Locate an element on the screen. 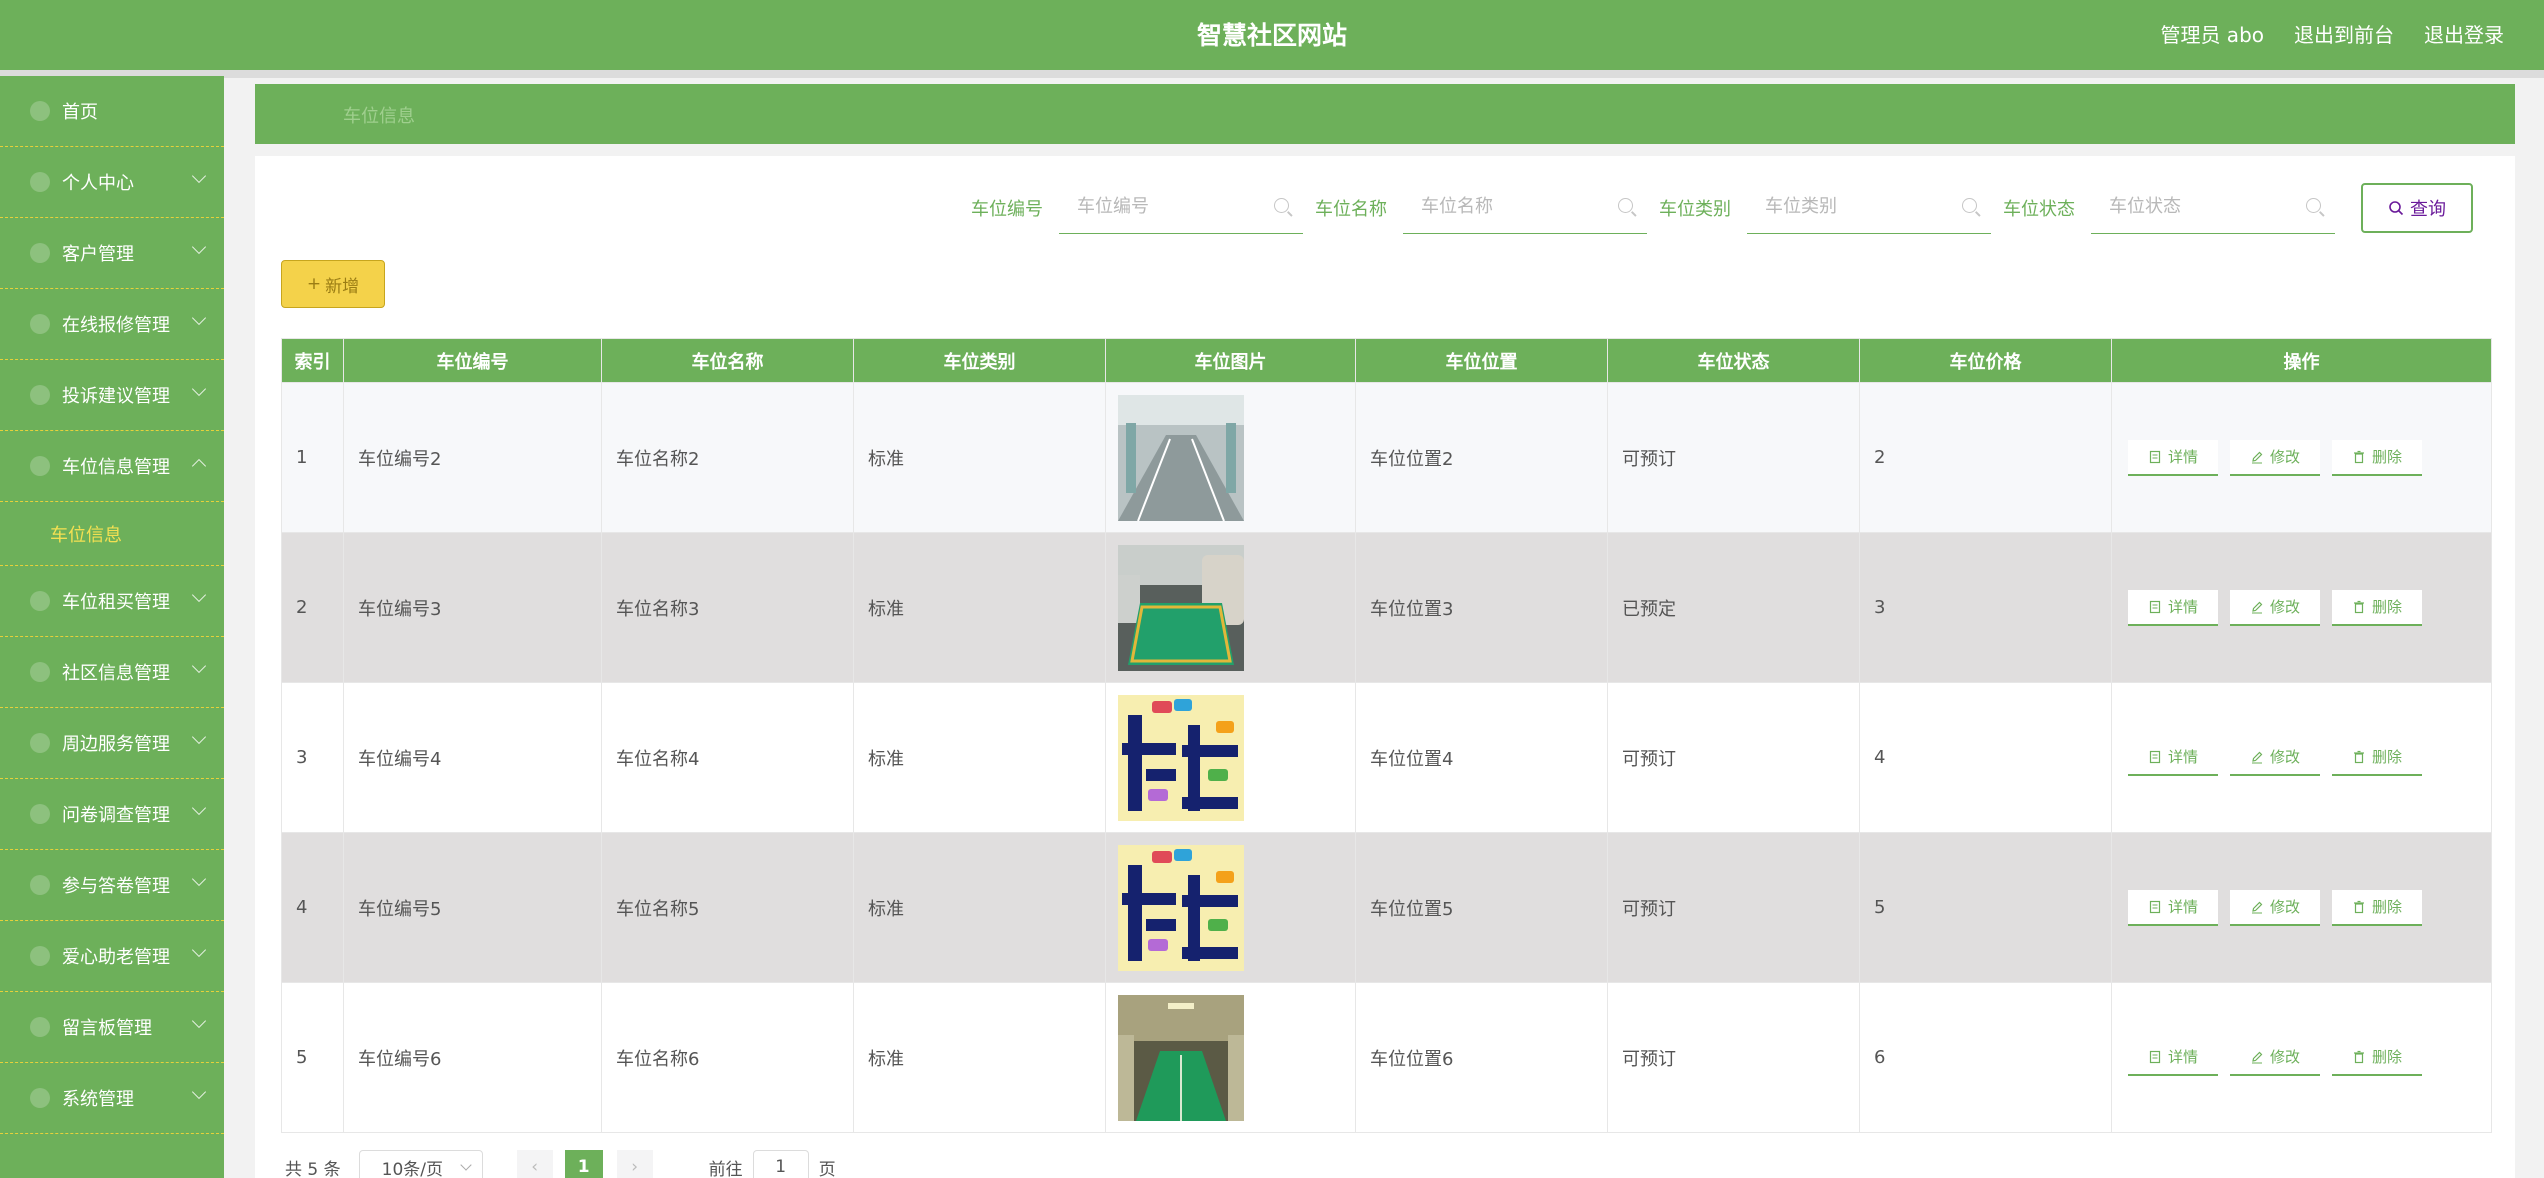 Image resolution: width=2544 pixels, height=1178 pixels. search-field-name is located at coordinates (1525, 208).